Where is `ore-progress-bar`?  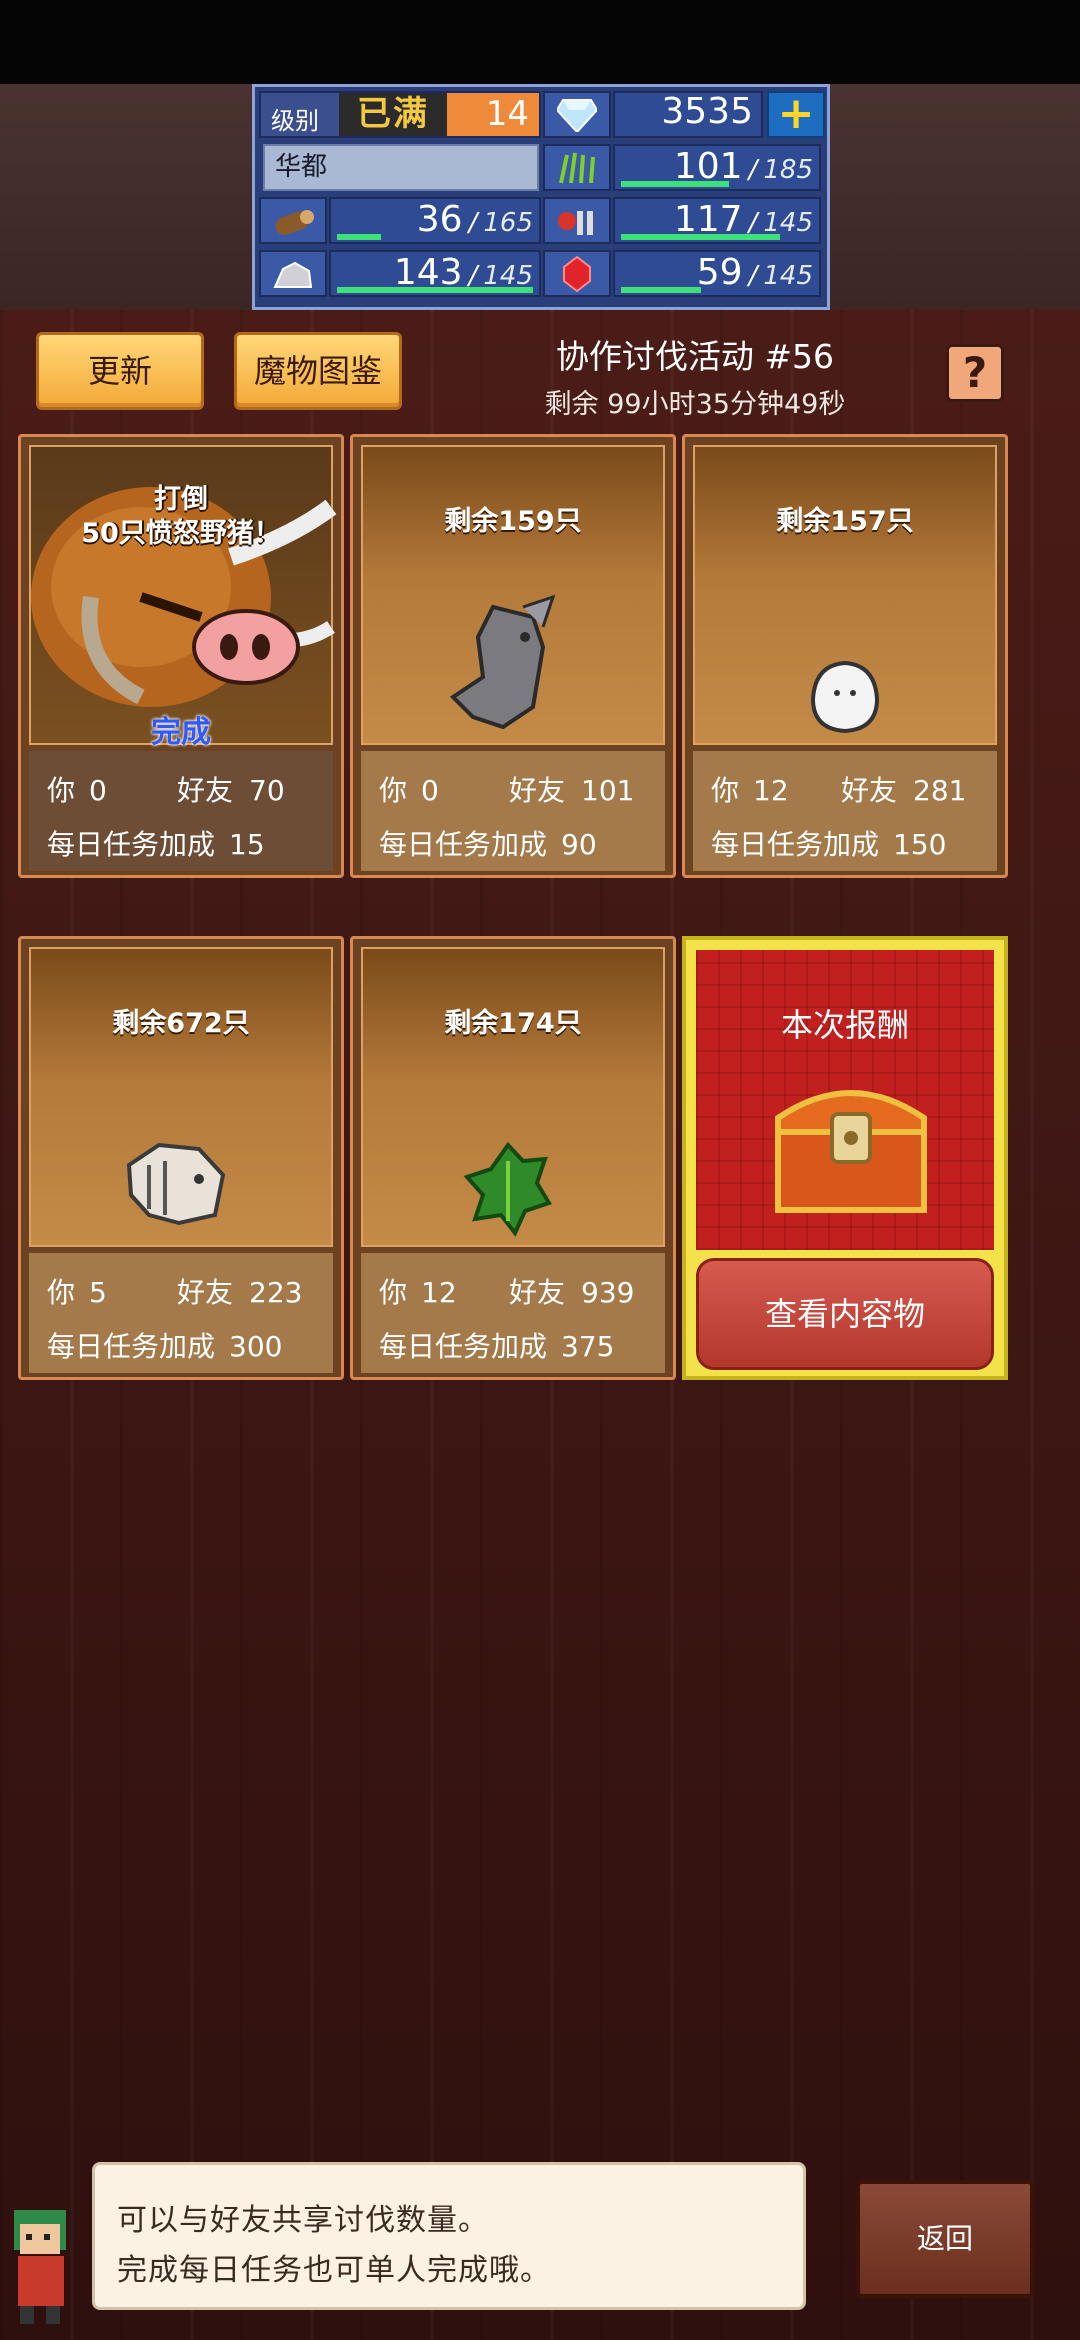
ore-progress-bar is located at coordinates (435, 290).